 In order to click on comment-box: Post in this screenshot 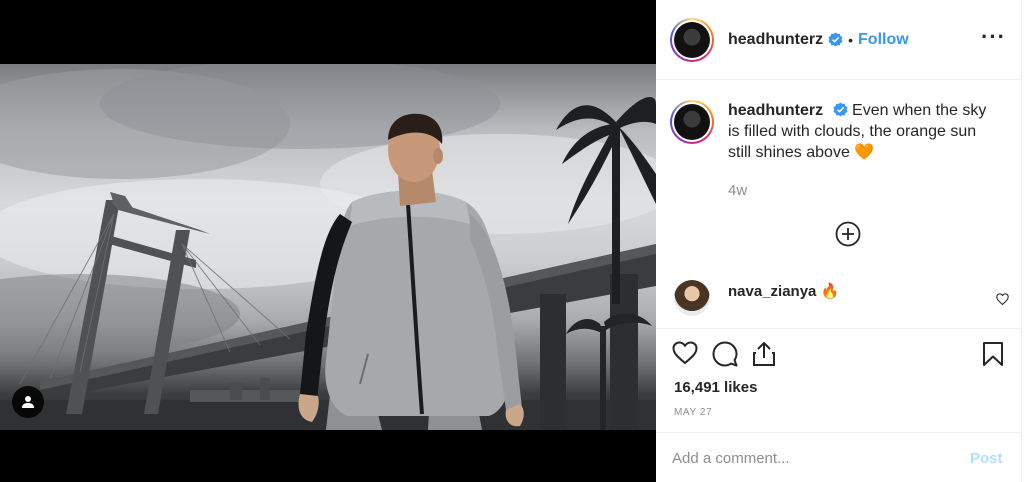, I will do `click(839, 457)`.